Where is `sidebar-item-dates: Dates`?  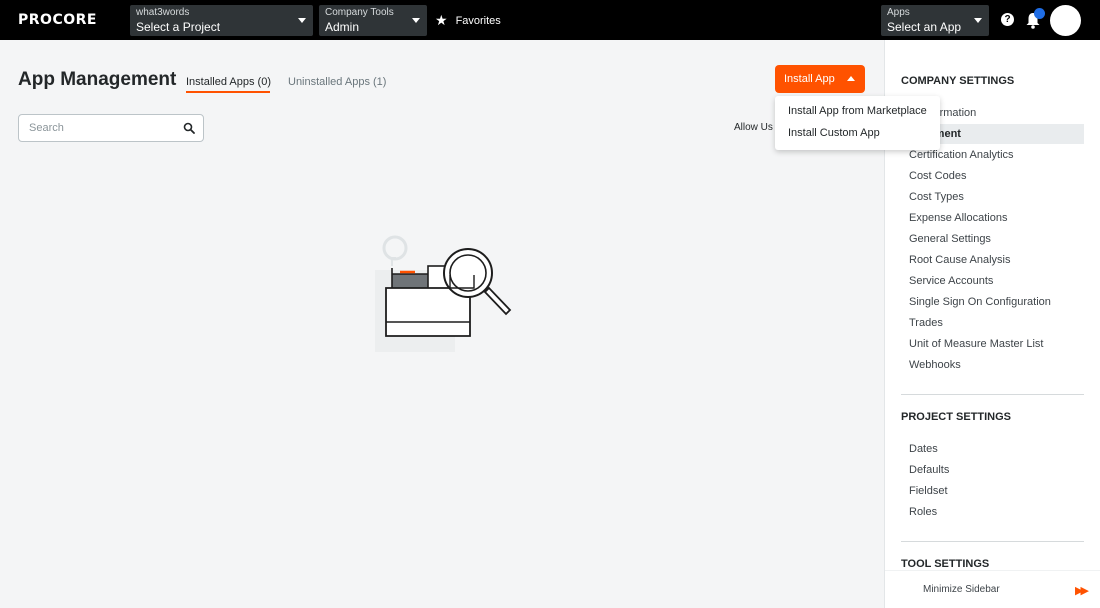 sidebar-item-dates: Dates is located at coordinates (923, 449).